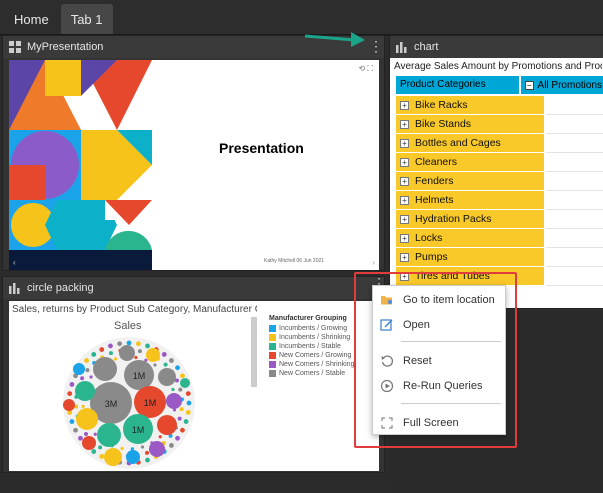 The height and width of the screenshot is (493, 603). I want to click on tab-home: Home, so click(31, 19).